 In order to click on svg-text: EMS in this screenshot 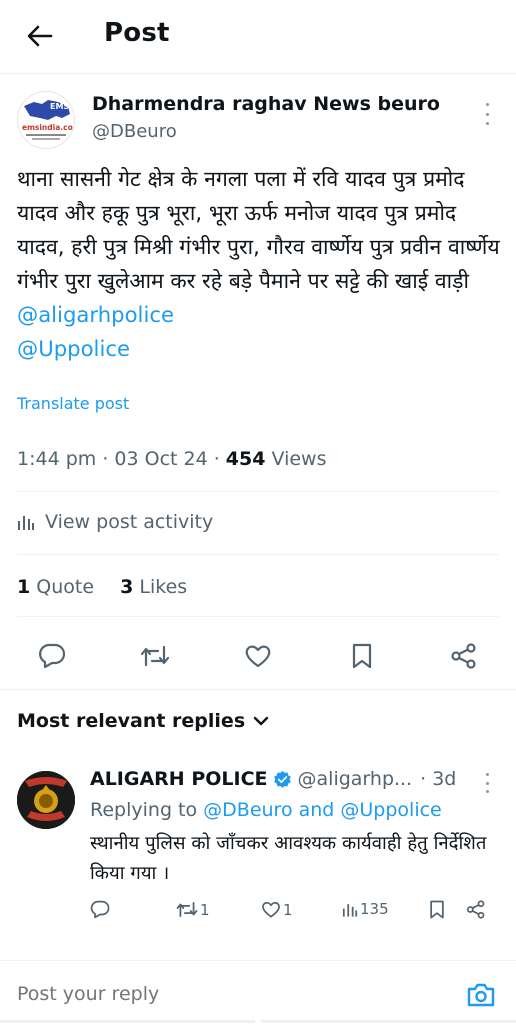, I will do `click(59, 106)`.